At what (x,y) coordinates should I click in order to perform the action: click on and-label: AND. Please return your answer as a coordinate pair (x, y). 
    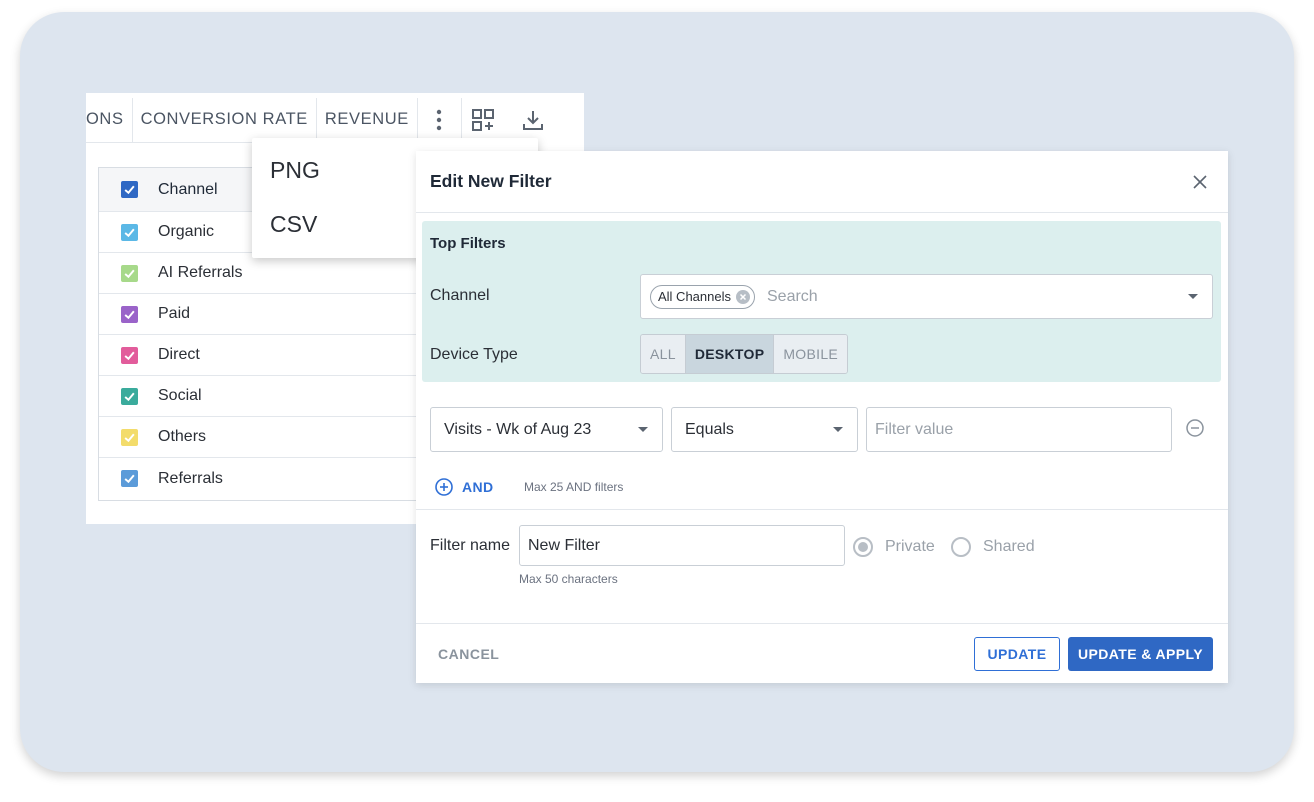
    Looking at the image, I should click on (478, 487).